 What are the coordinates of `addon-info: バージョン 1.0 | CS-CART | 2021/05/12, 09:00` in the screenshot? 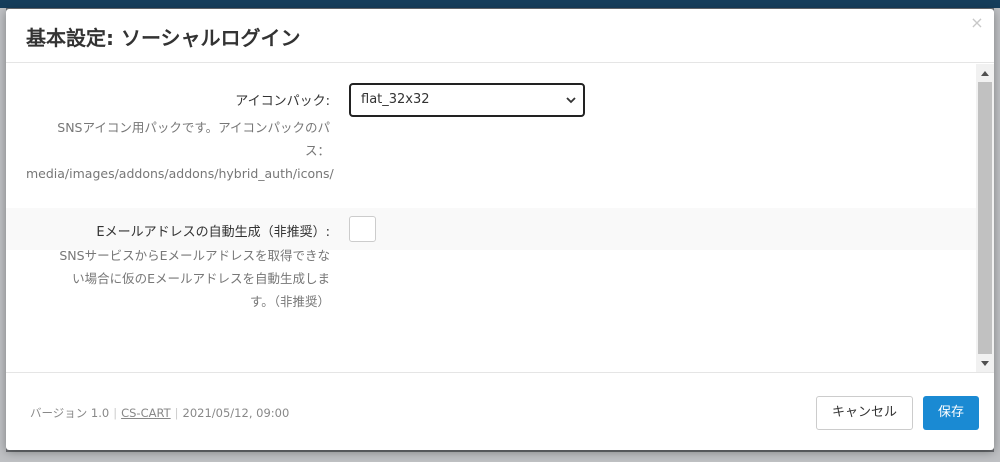 It's located at (159, 413).